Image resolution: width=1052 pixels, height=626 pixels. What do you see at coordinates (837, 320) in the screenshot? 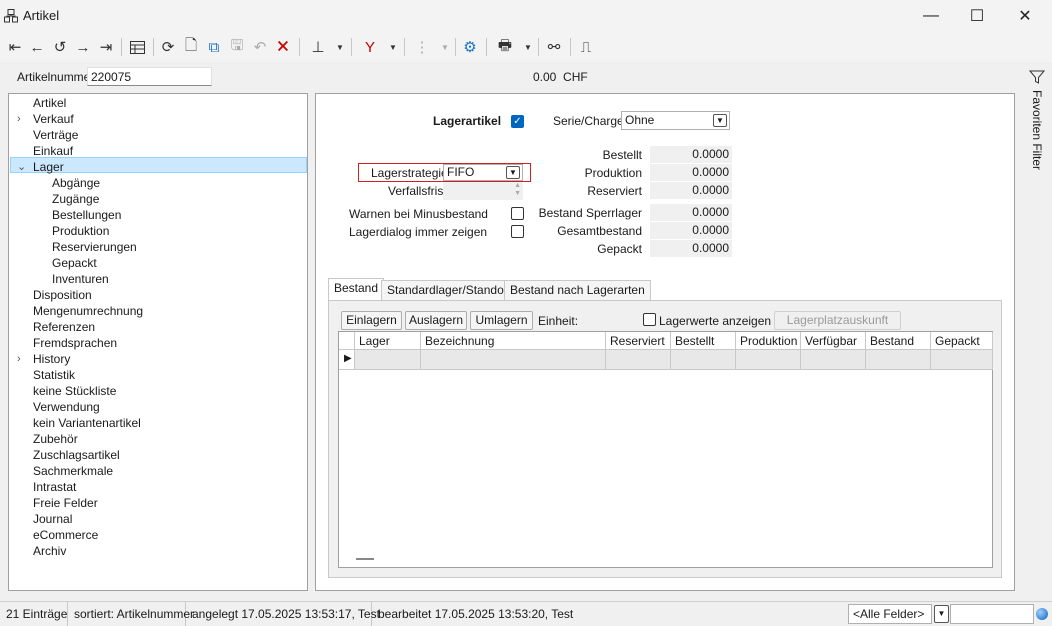
I see `lagerplatzauskunft-button: Lagerplatzauskunft` at bounding box center [837, 320].